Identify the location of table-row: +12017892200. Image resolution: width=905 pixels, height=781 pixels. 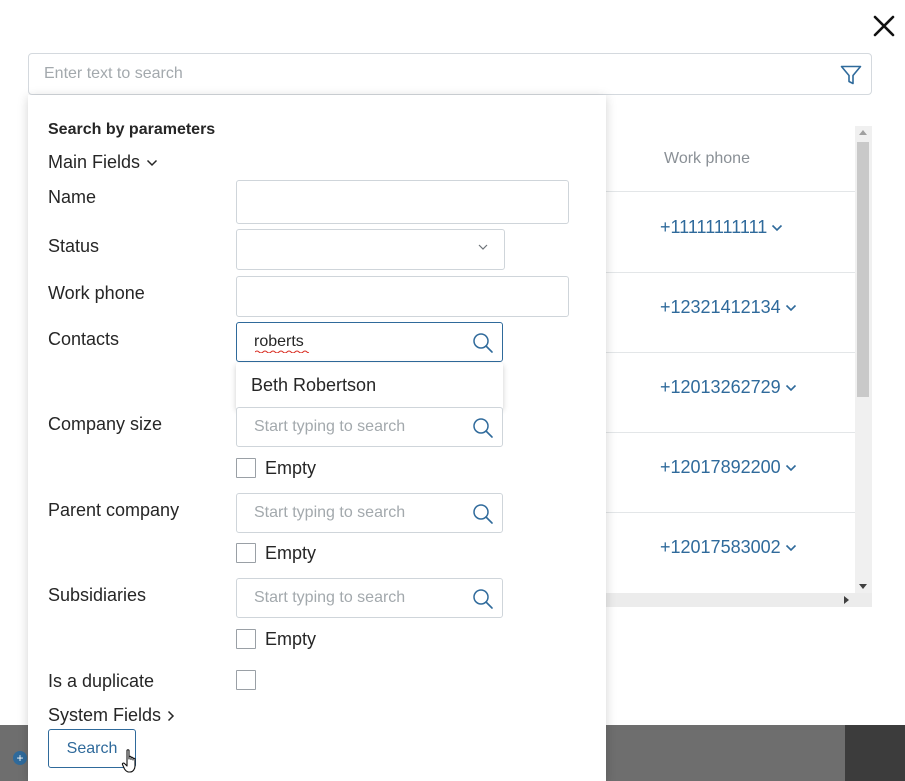
(730, 473).